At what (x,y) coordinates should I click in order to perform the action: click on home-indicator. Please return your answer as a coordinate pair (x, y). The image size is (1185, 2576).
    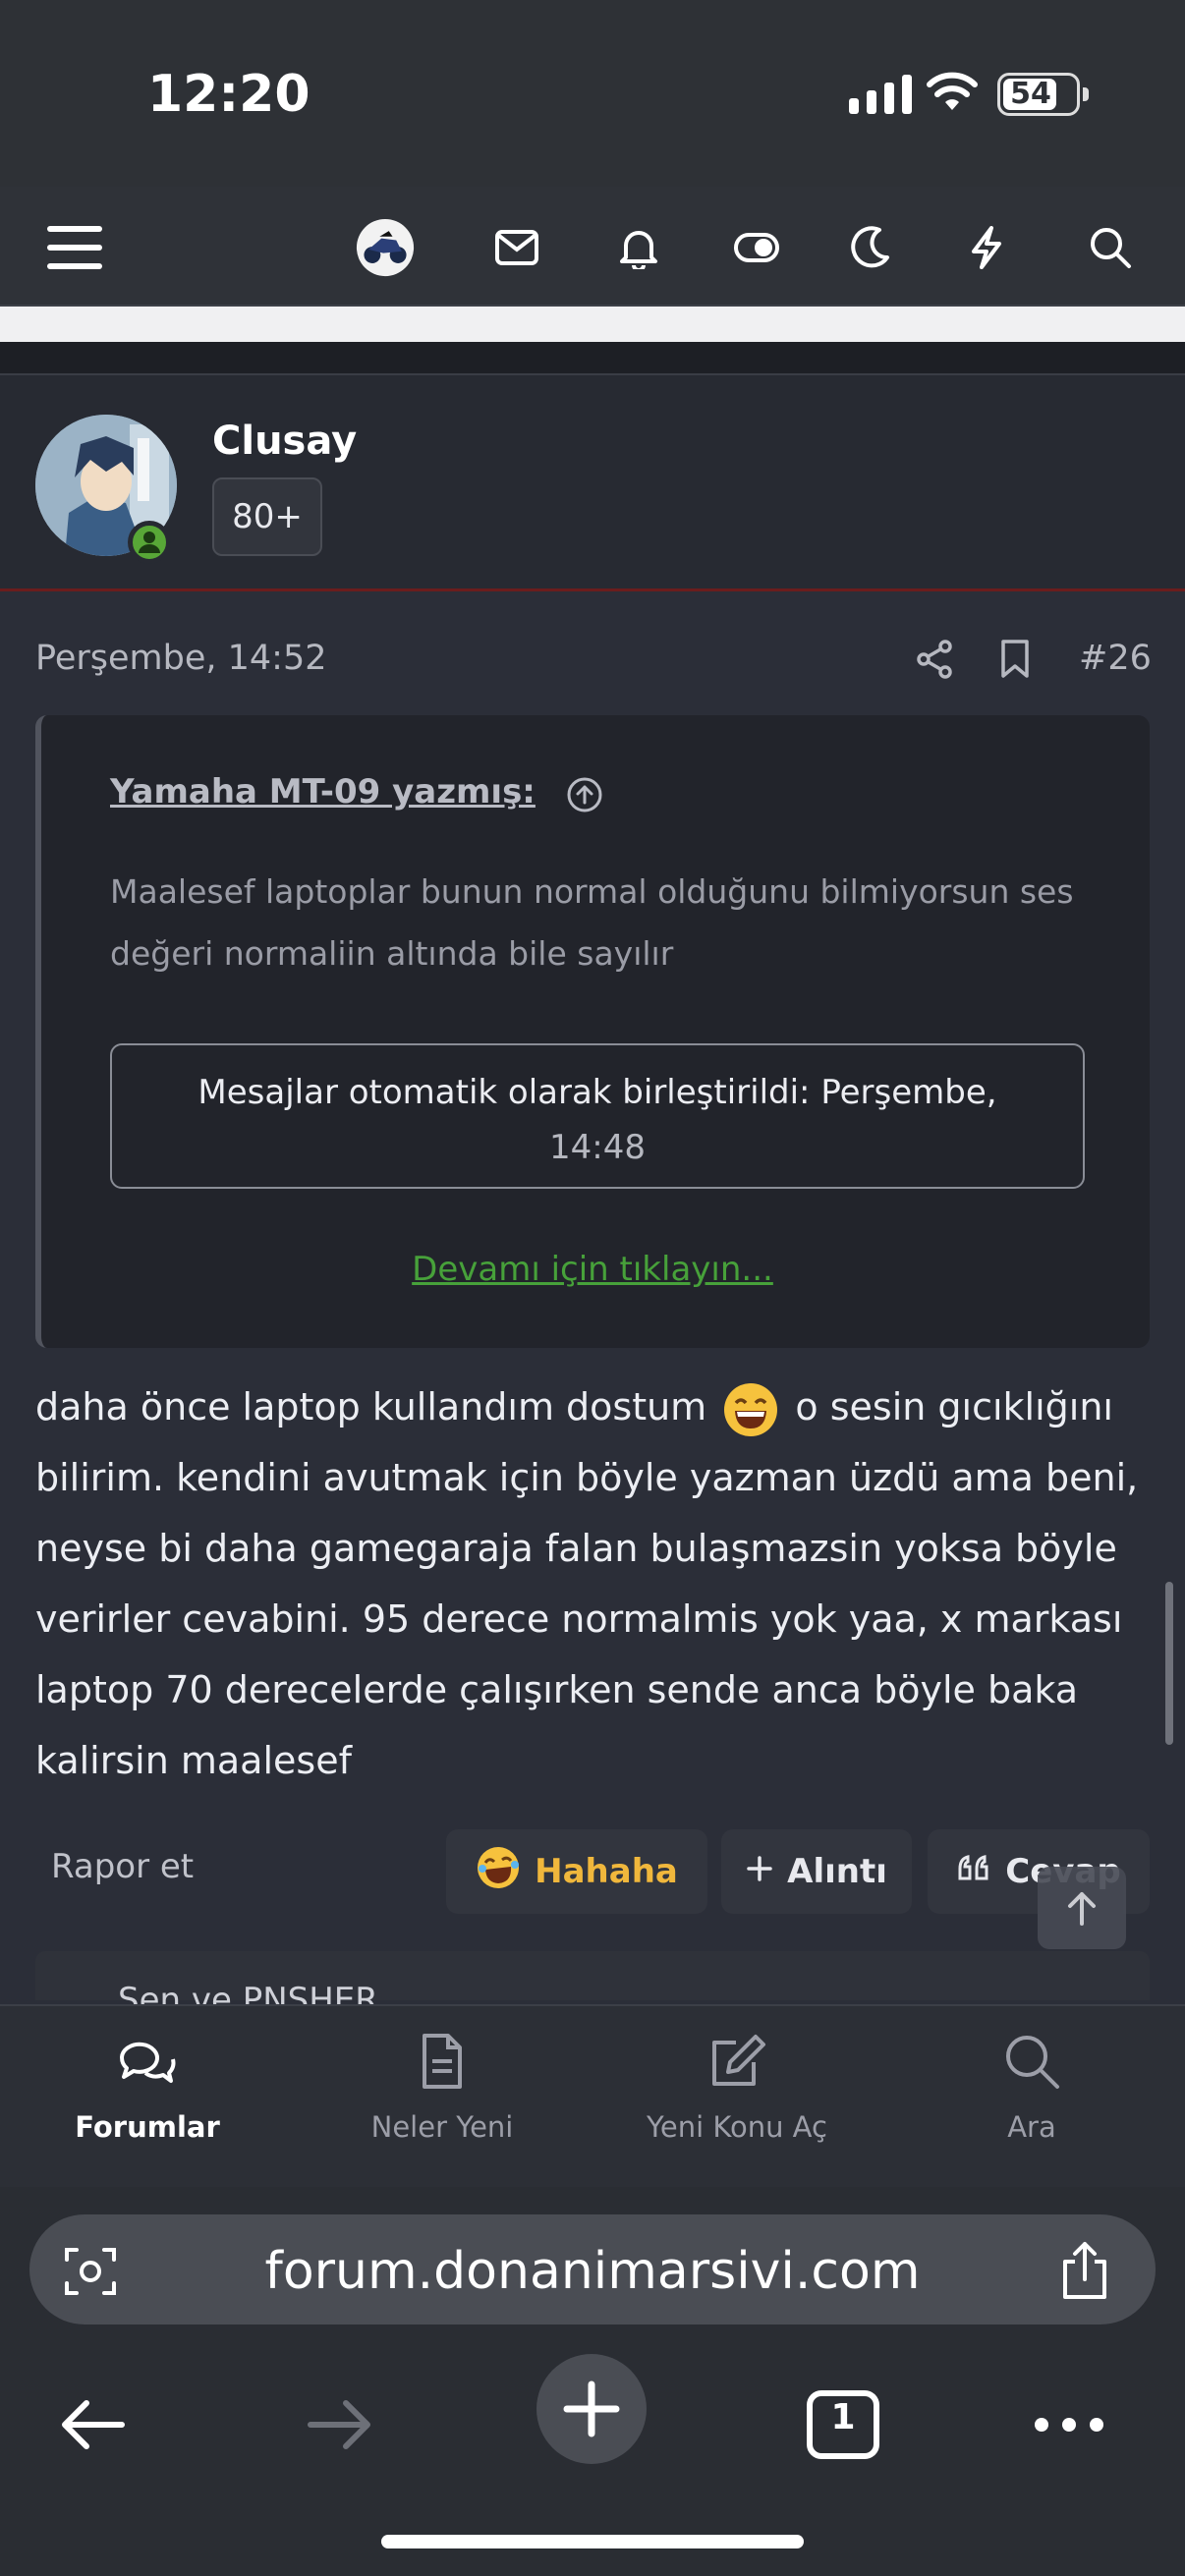
    Looking at the image, I should click on (592, 2541).